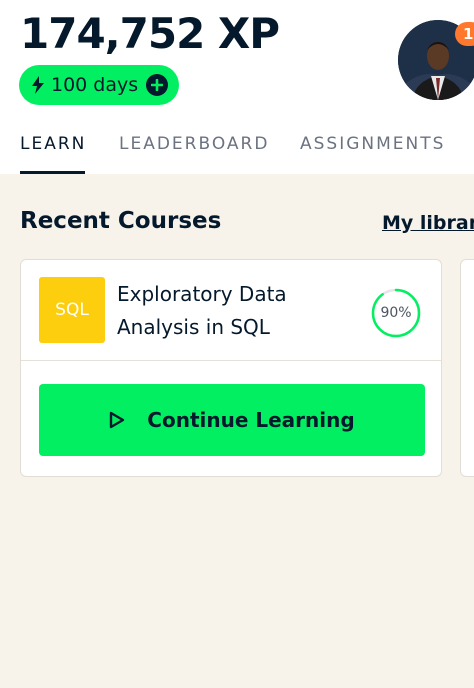 This screenshot has height=688, width=474. What do you see at coordinates (396, 313) in the screenshot?
I see `progress-percent: 90%` at bounding box center [396, 313].